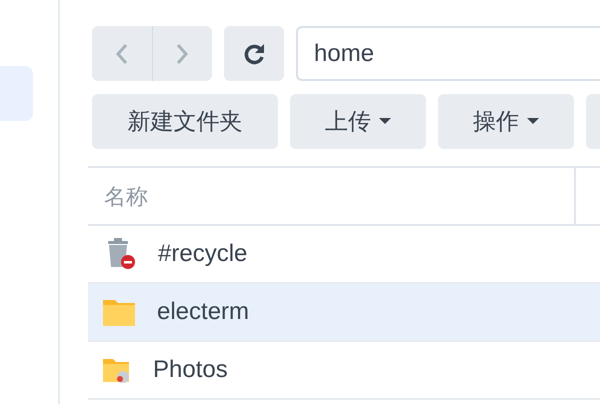 Image resolution: width=600 pixels, height=404 pixels. Describe the element at coordinates (203, 312) in the screenshot. I see `file-name: electerm` at that location.